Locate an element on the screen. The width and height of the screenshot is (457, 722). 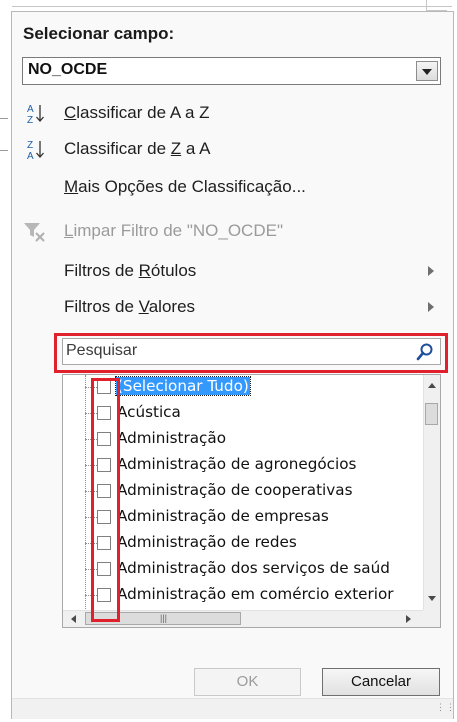
sort-ascending-icon: A Z is located at coordinates (35, 114).